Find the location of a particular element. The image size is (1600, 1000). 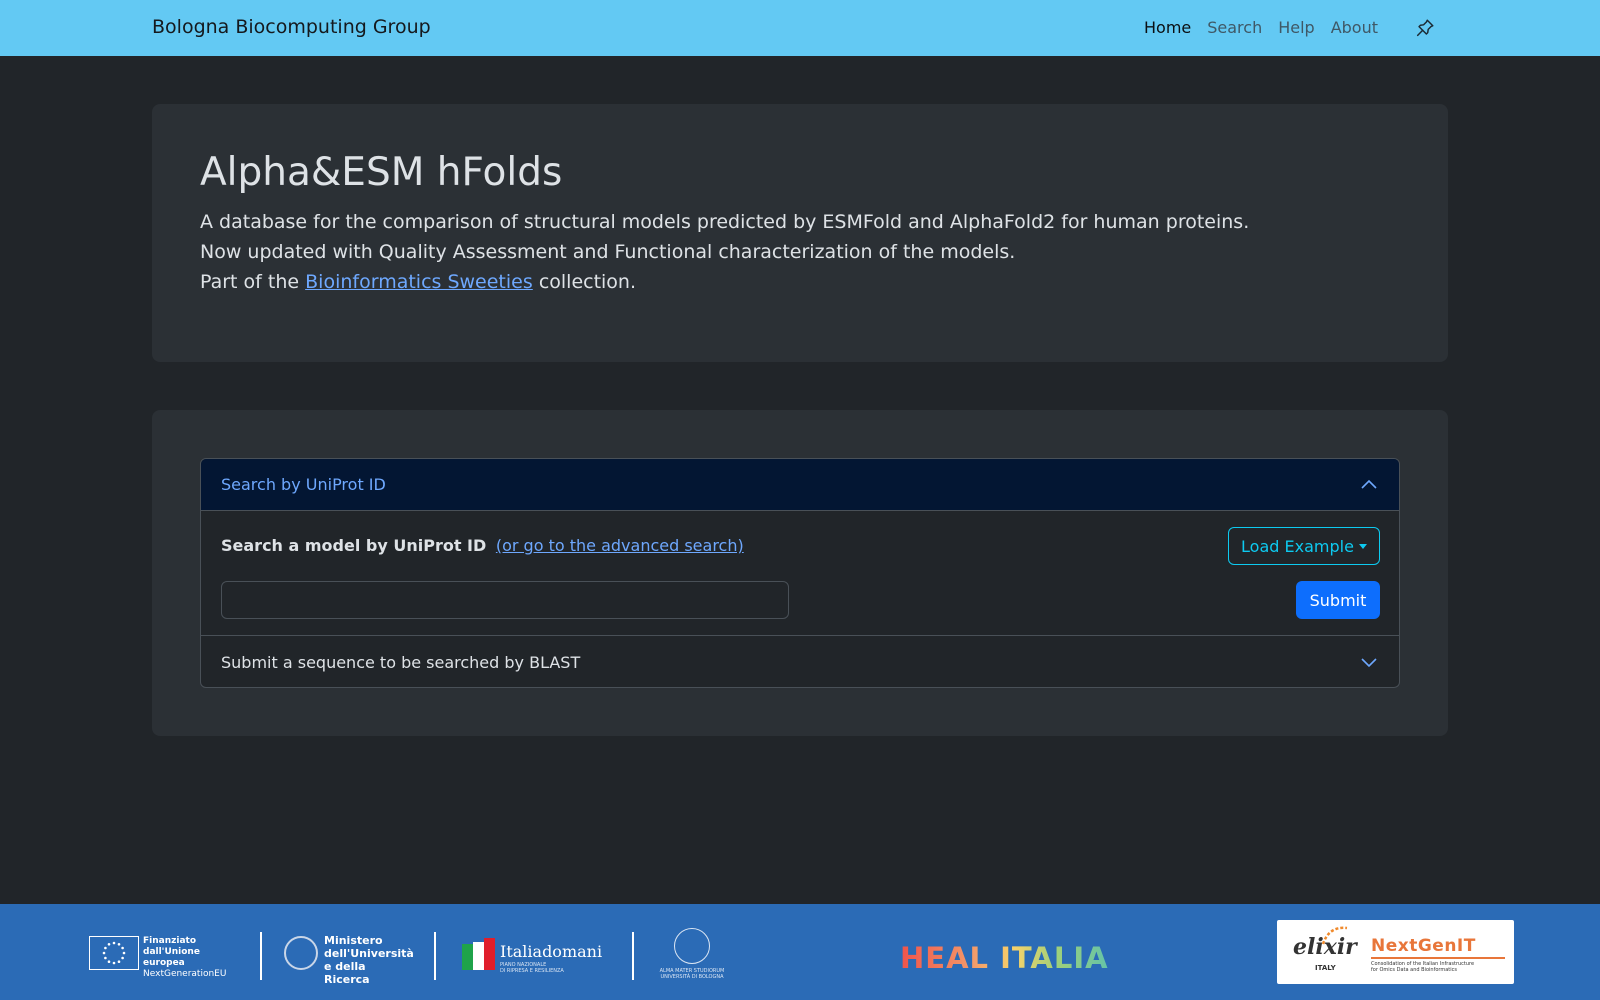

unibo-seal-icon is located at coordinates (692, 946).